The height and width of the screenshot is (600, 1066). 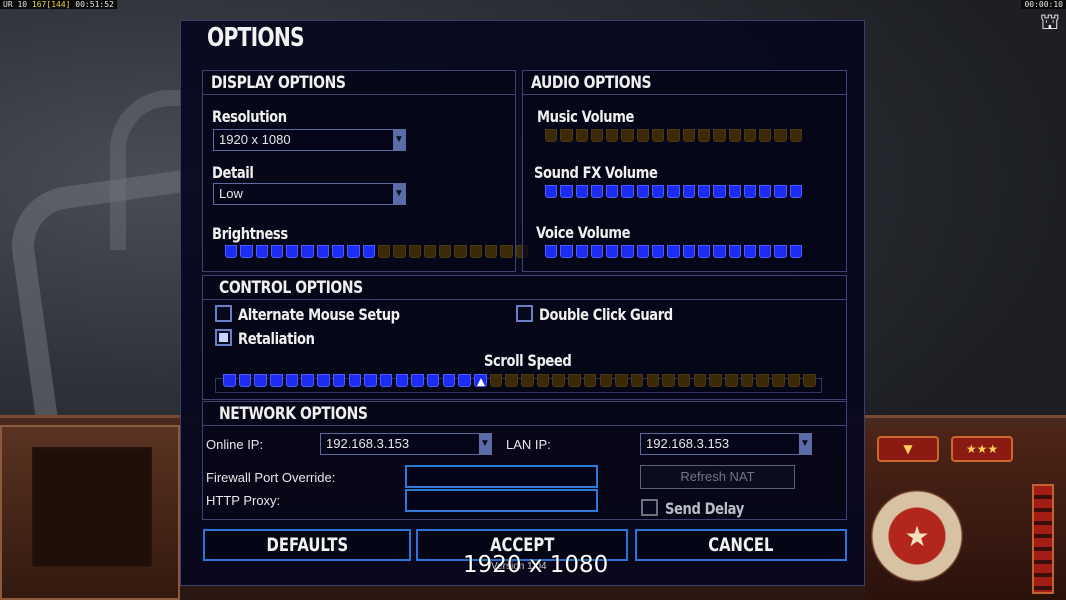 I want to click on detail-select: Low ▼, so click(x=309, y=194).